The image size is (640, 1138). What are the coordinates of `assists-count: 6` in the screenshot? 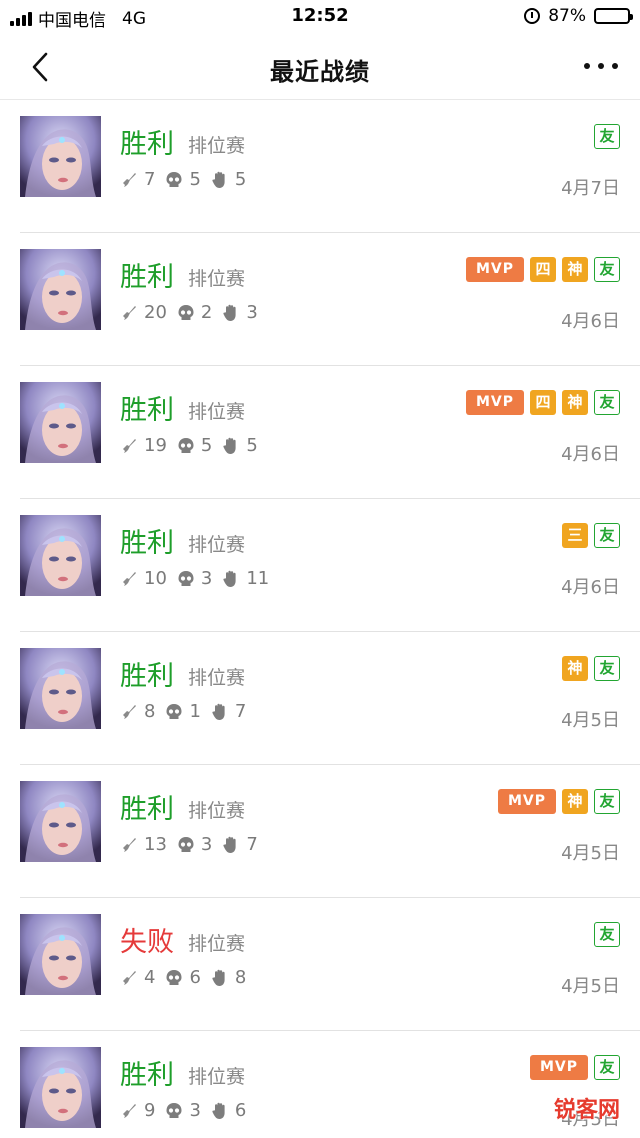 It's located at (240, 1110).